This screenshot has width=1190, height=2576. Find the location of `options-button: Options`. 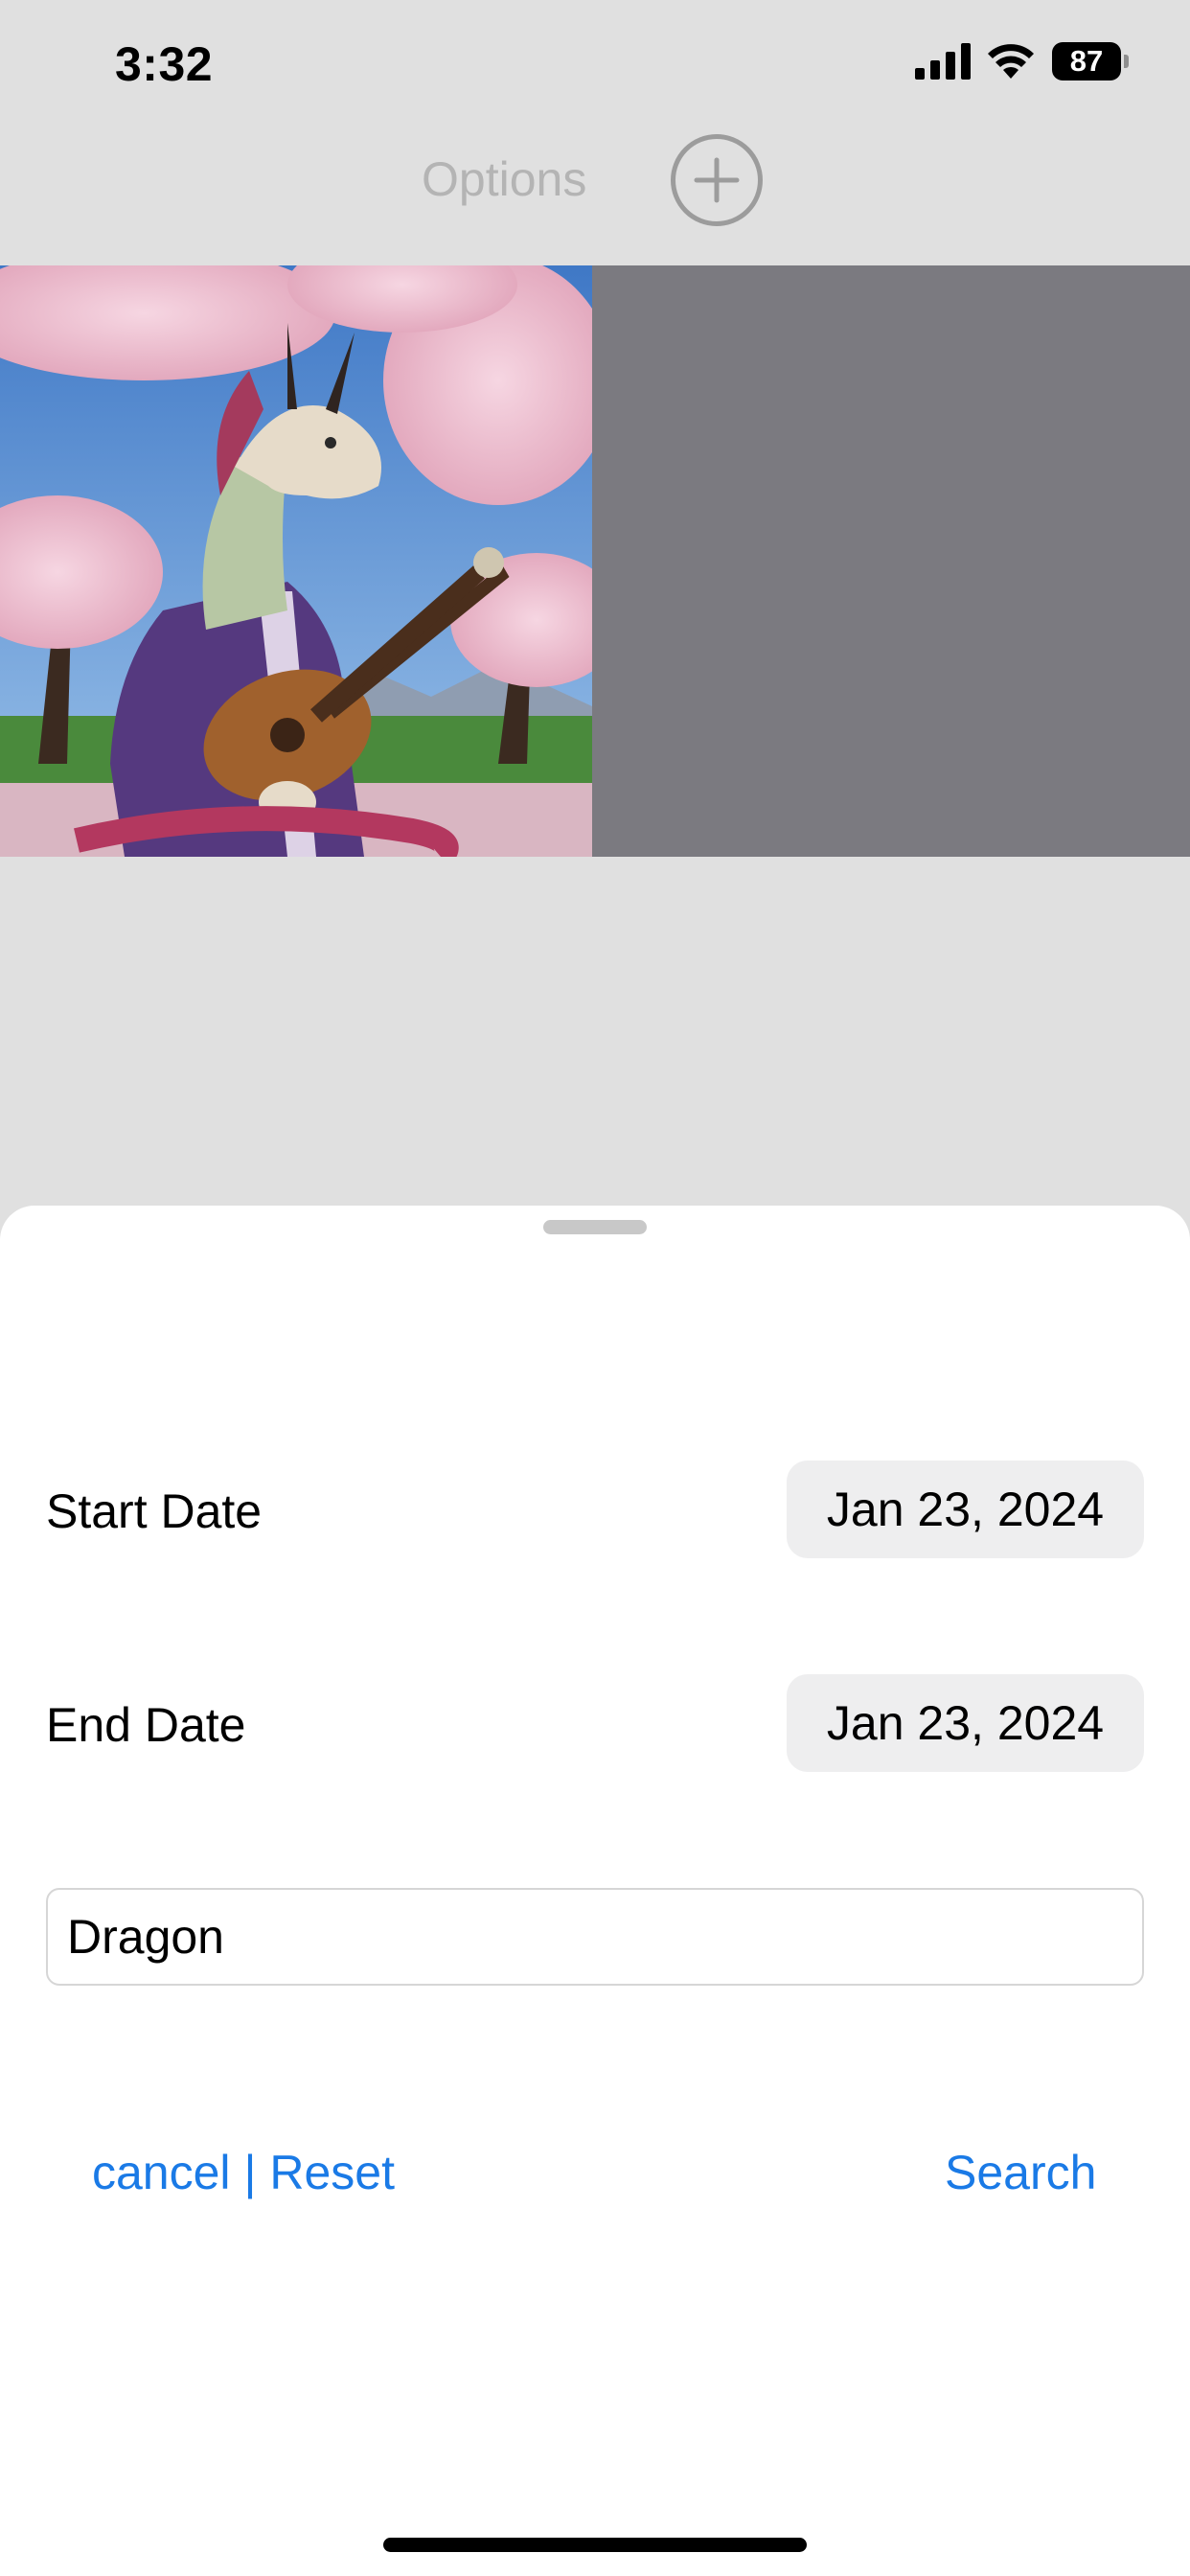

options-button: Options is located at coordinates (504, 179).